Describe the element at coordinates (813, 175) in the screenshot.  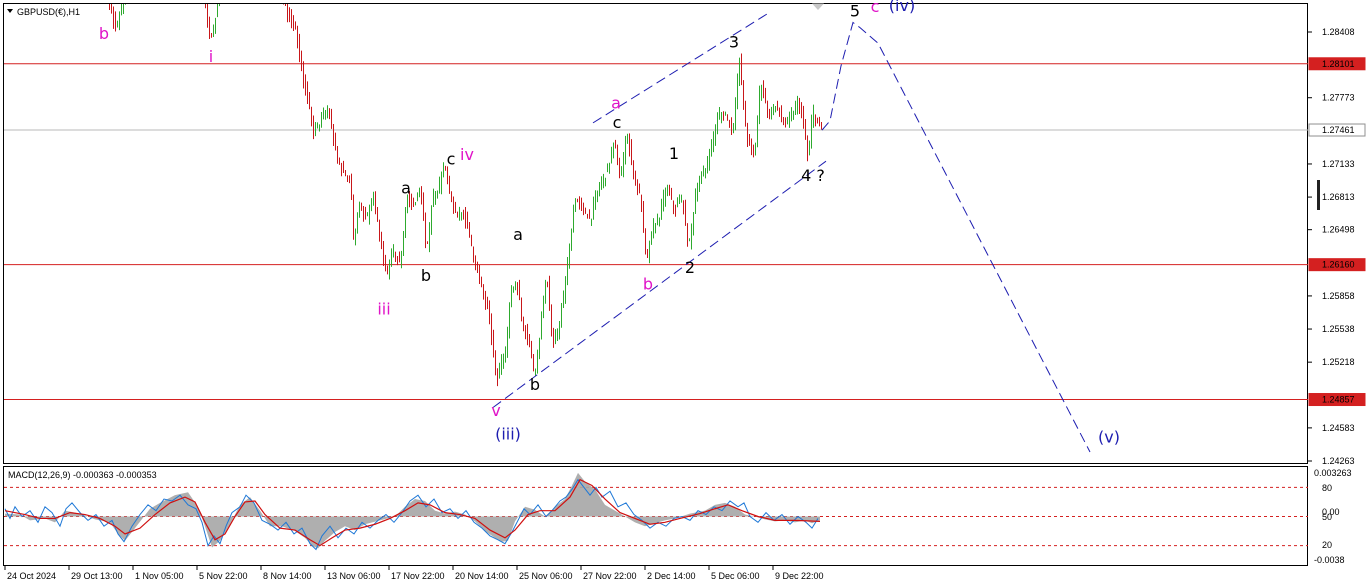
I see `wave-label-17: 4 ?` at that location.